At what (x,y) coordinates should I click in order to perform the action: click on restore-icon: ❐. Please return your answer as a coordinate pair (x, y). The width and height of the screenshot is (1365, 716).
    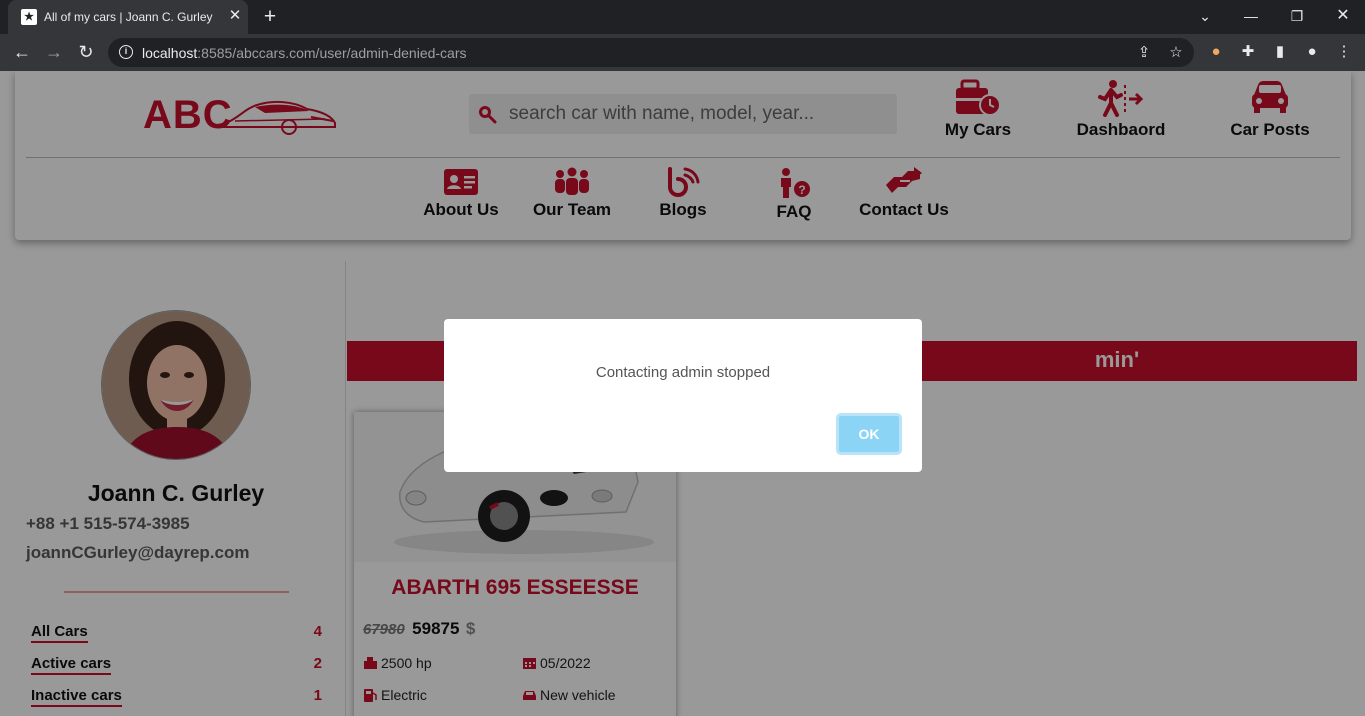
    Looking at the image, I should click on (1297, 16).